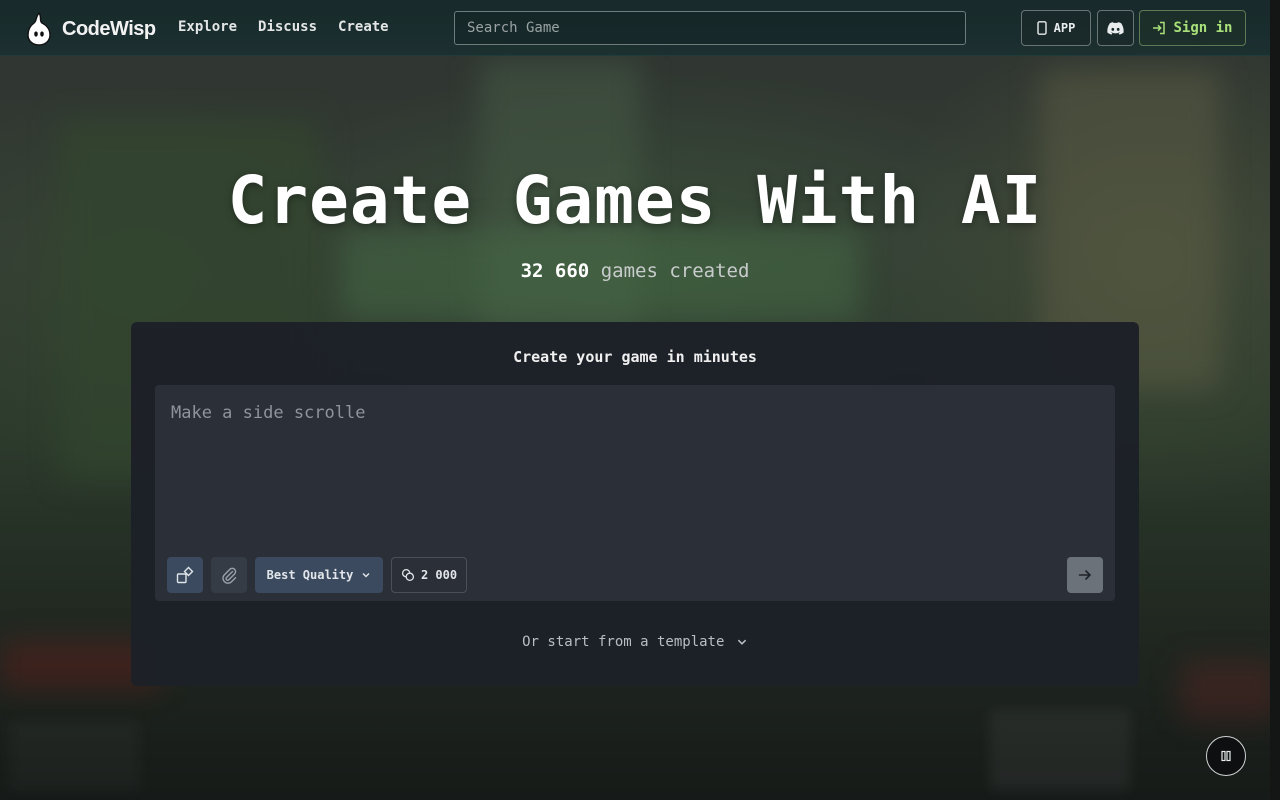 This screenshot has width=1280, height=800. What do you see at coordinates (287, 27) in the screenshot?
I see `nav-discuss: Discuss` at bounding box center [287, 27].